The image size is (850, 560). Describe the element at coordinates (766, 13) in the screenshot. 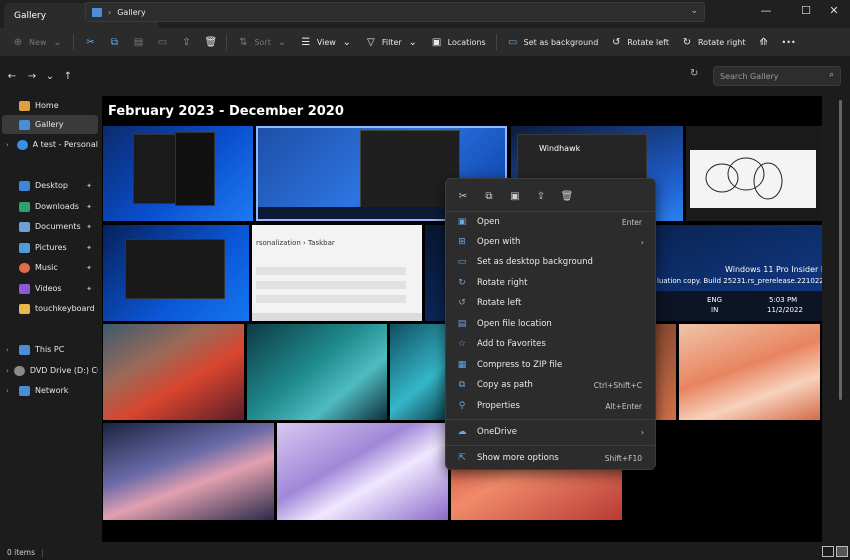

I see `minimize-button: —` at that location.